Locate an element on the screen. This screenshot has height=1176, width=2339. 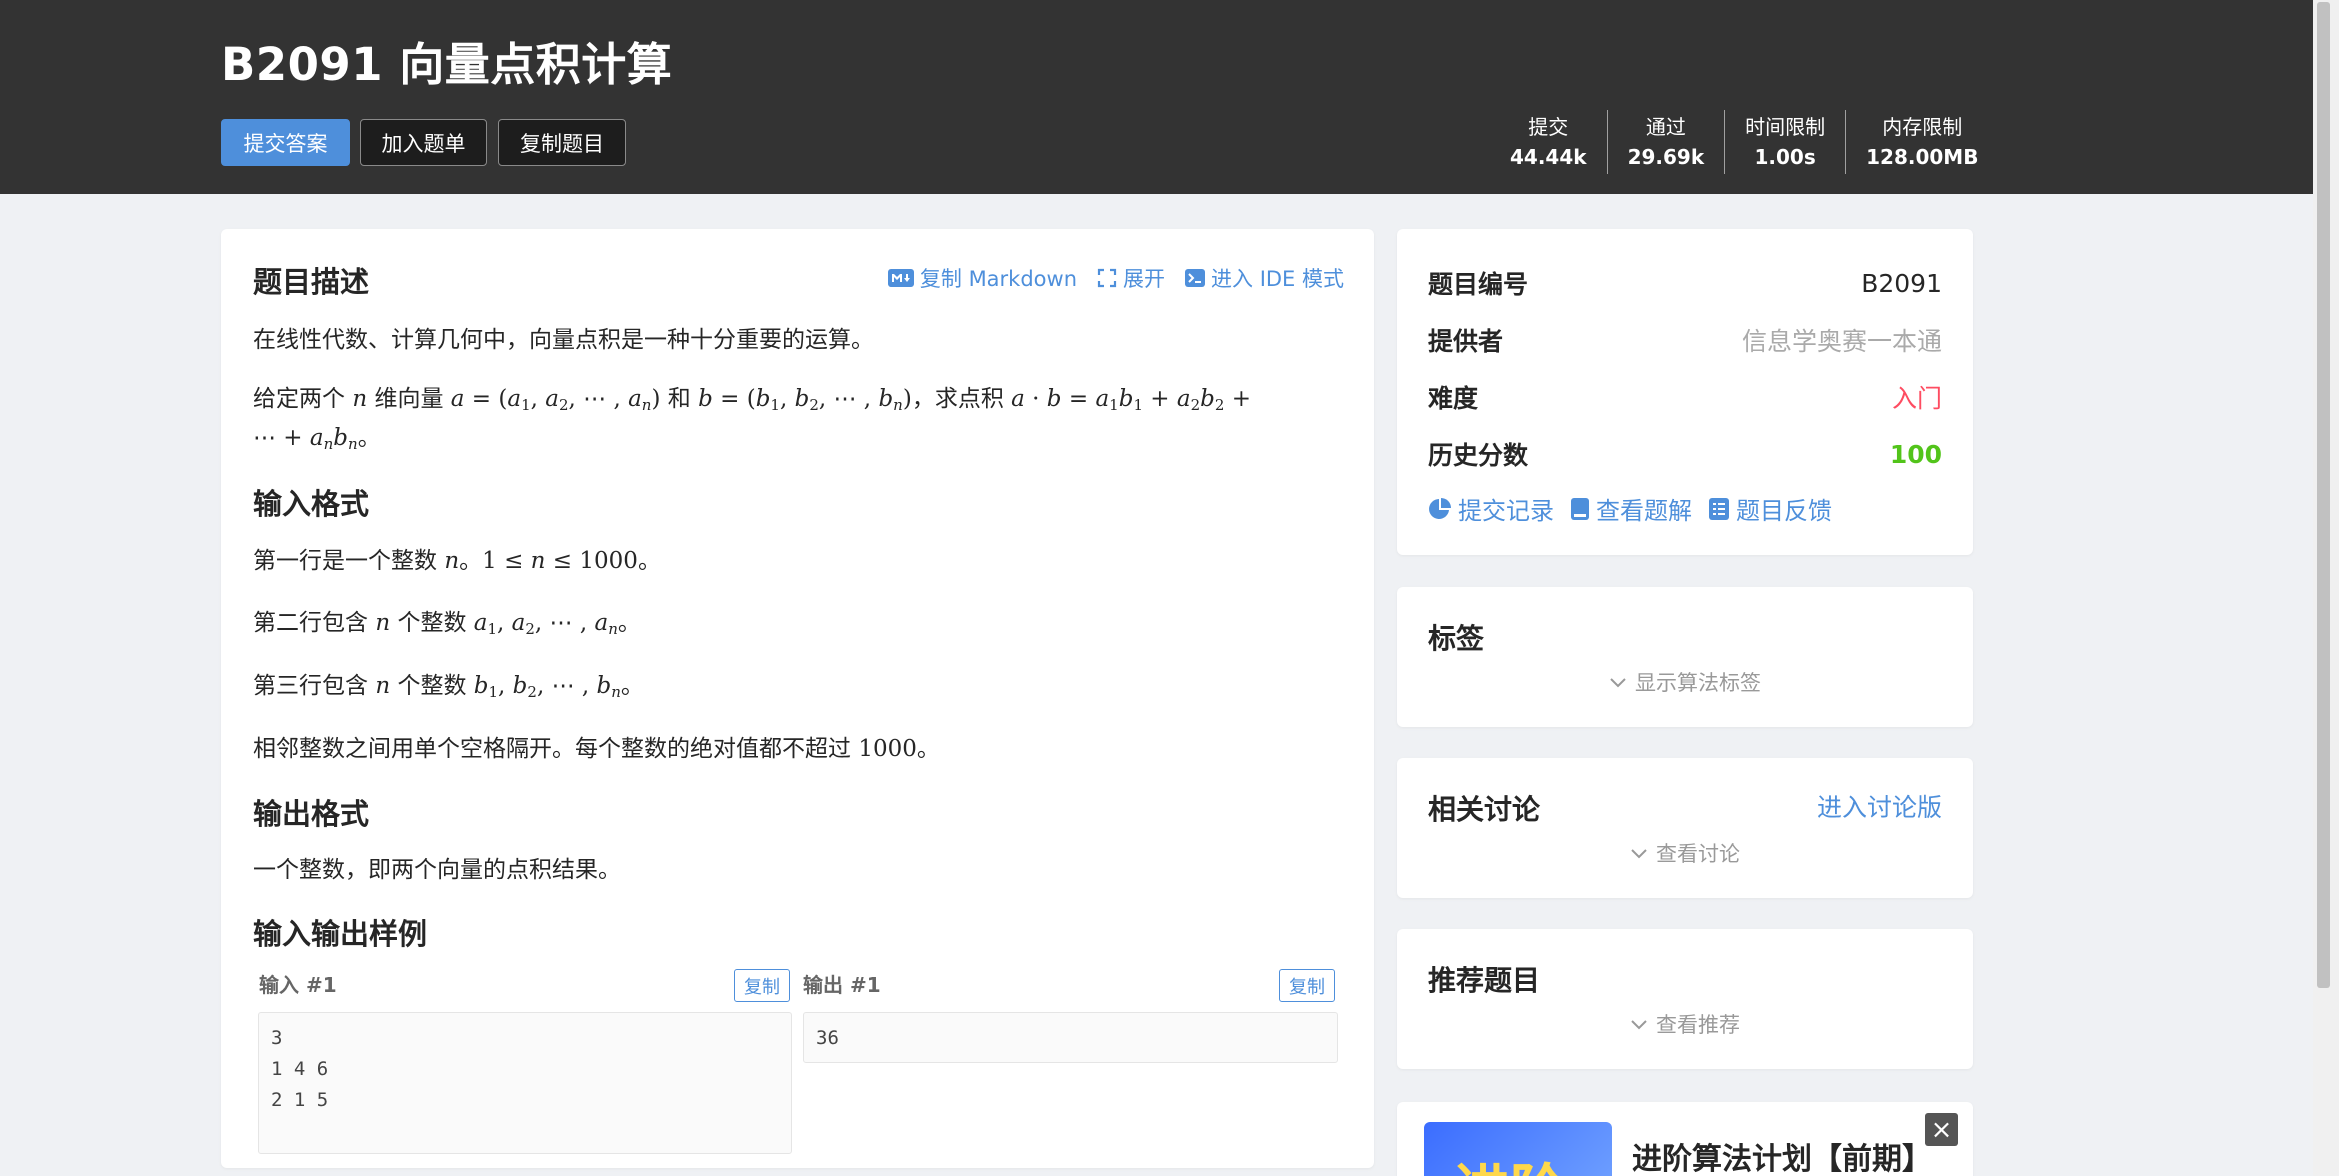
copy-markdown-button: 复制 Markdown is located at coordinates (982, 278).